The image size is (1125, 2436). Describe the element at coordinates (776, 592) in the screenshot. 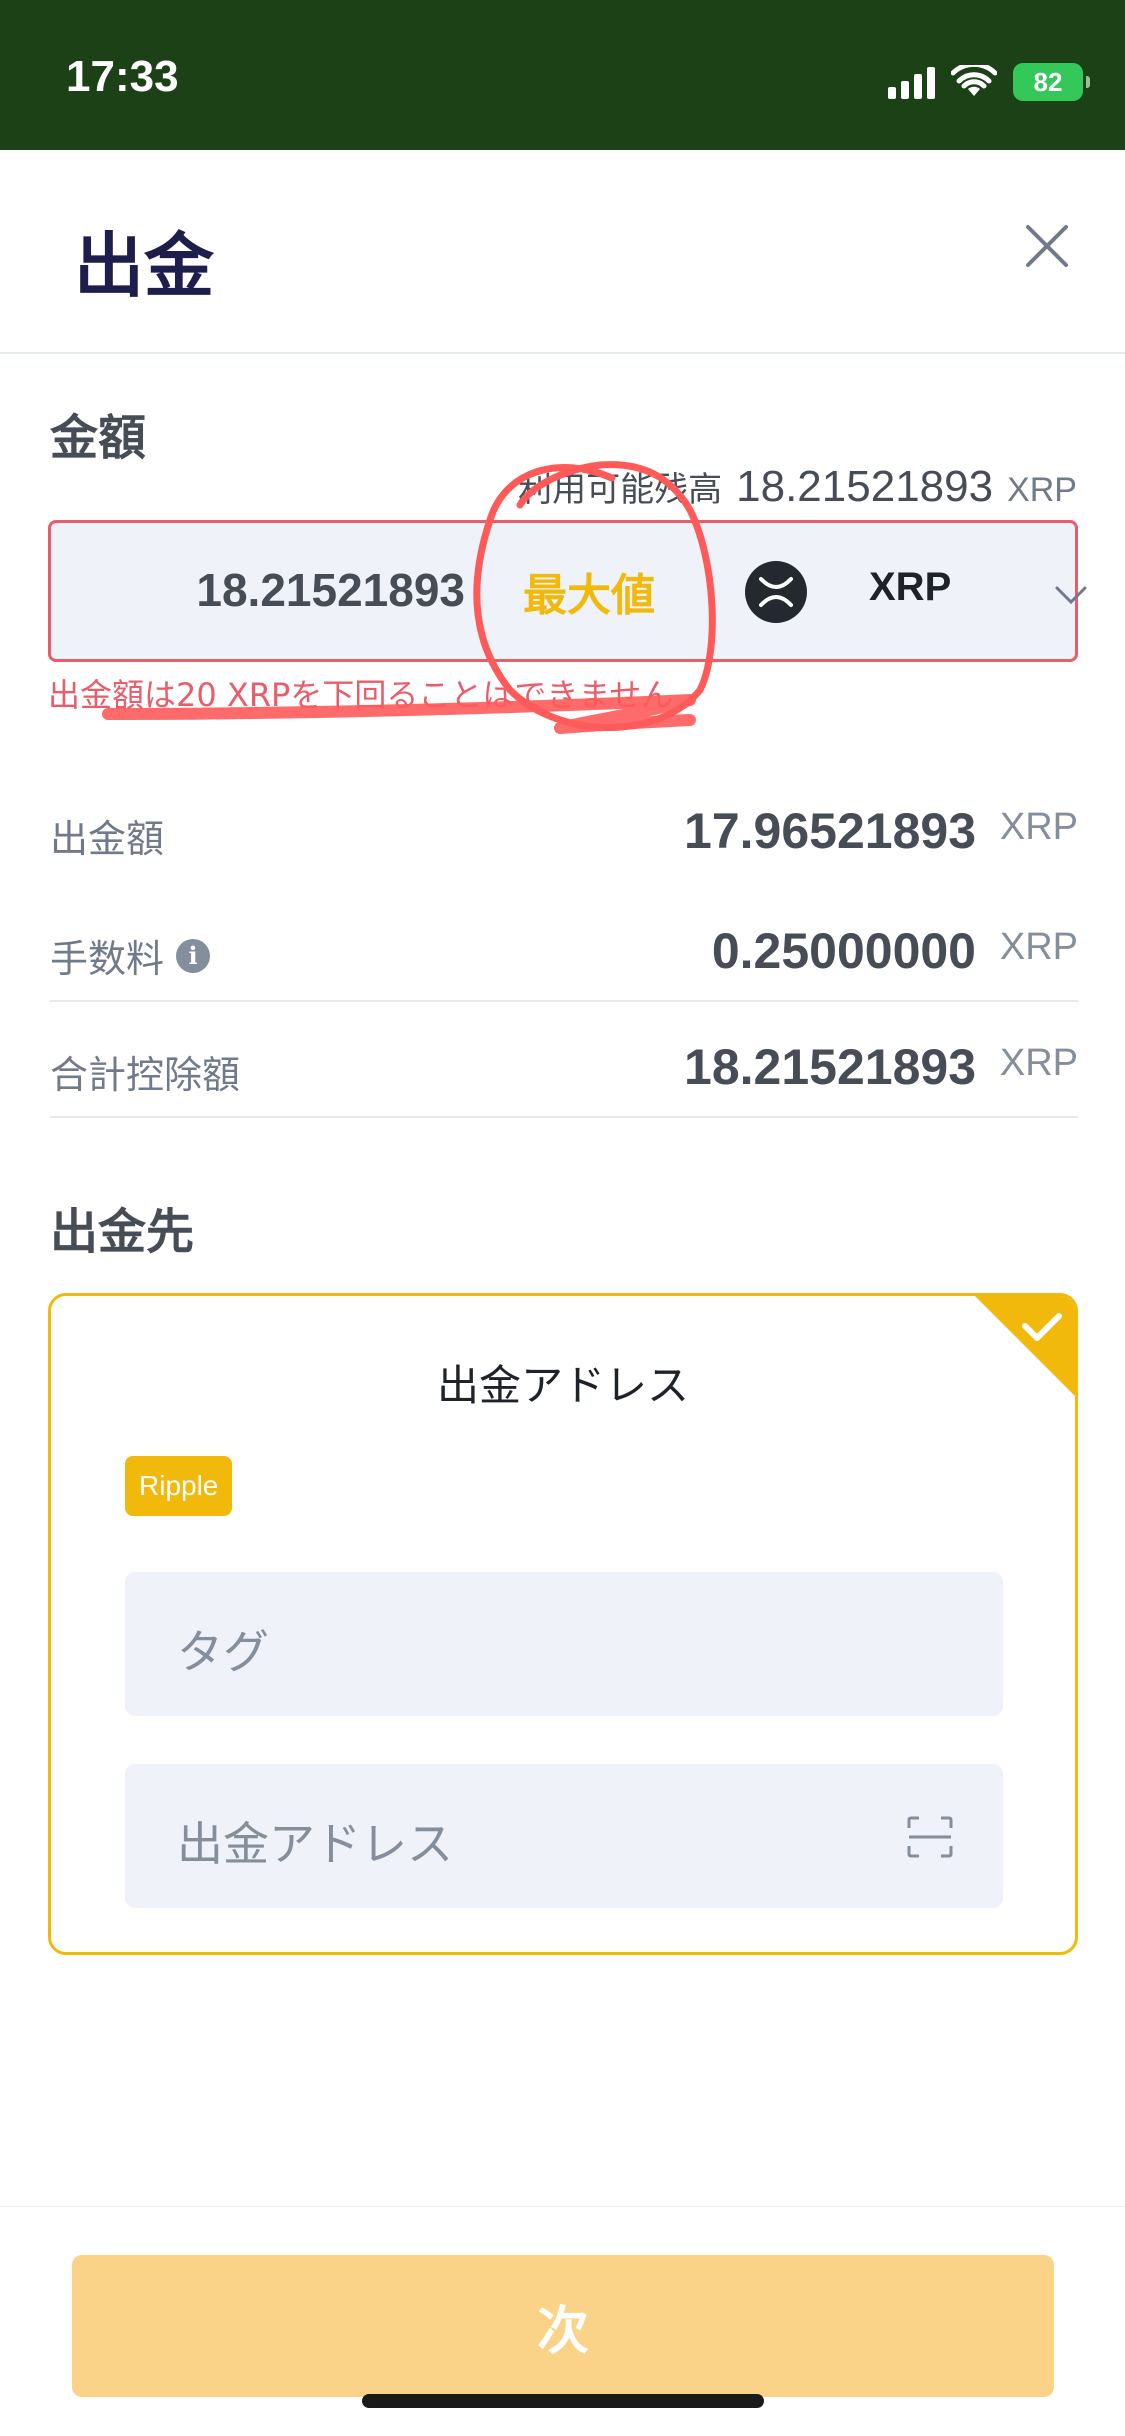

I see `xrp-icon` at that location.